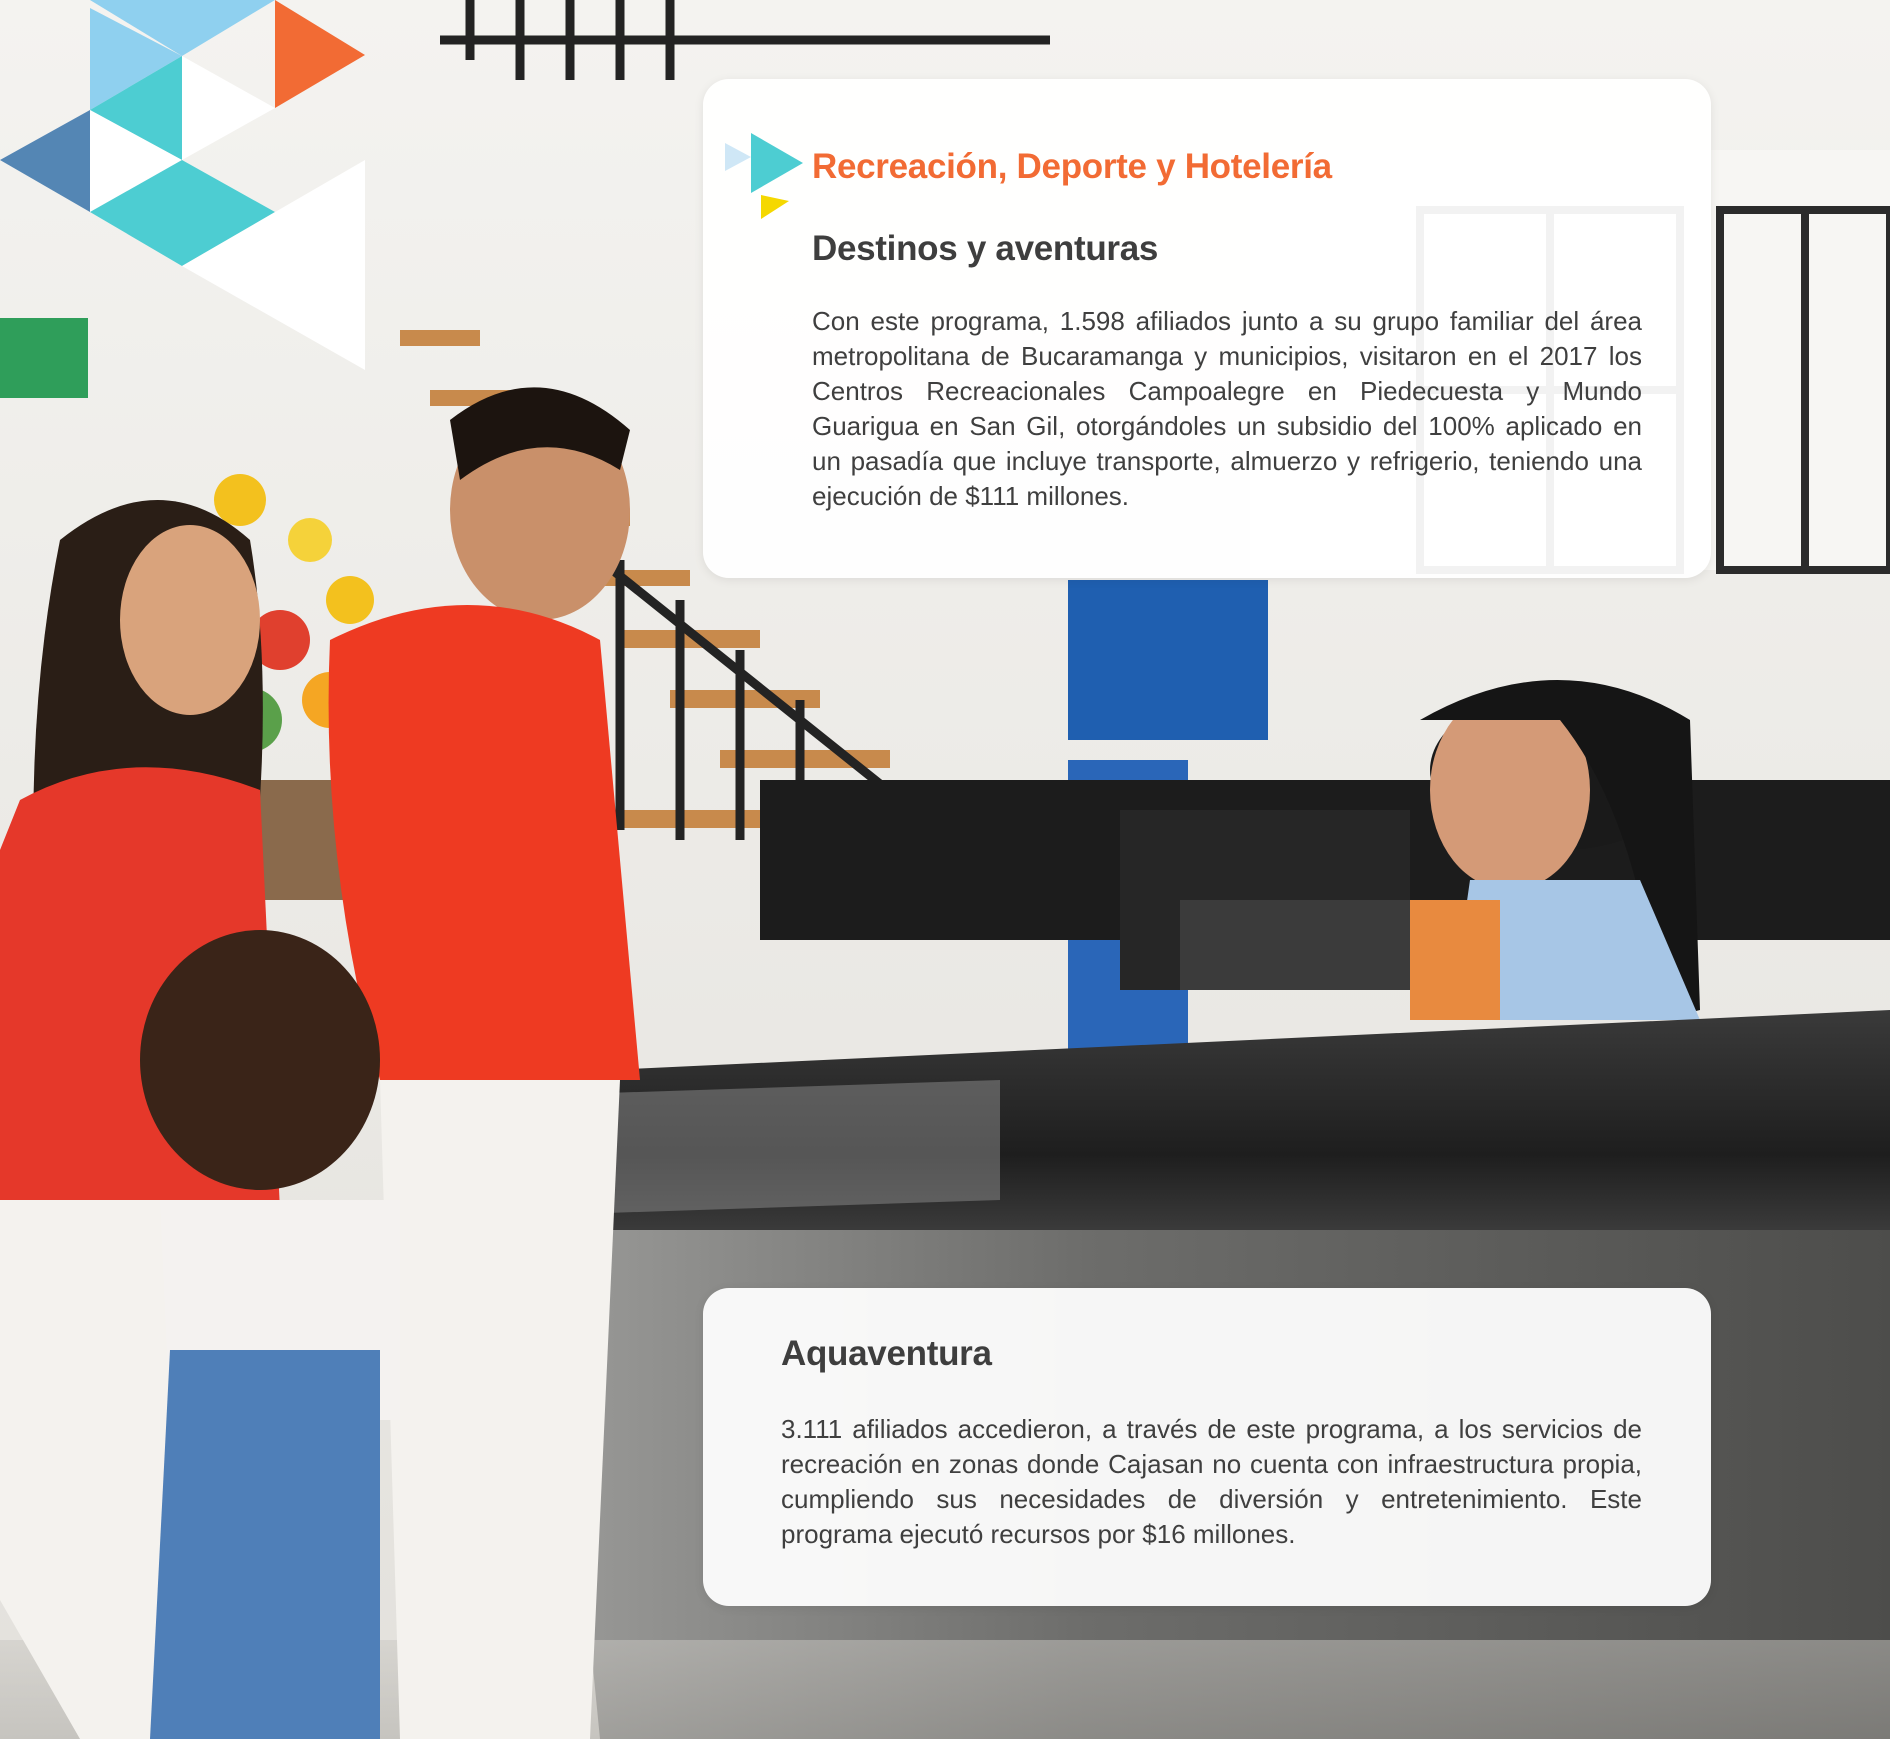  Describe the element at coordinates (985, 248) in the screenshot. I see `card-heading: Destinos y aventuras` at that location.